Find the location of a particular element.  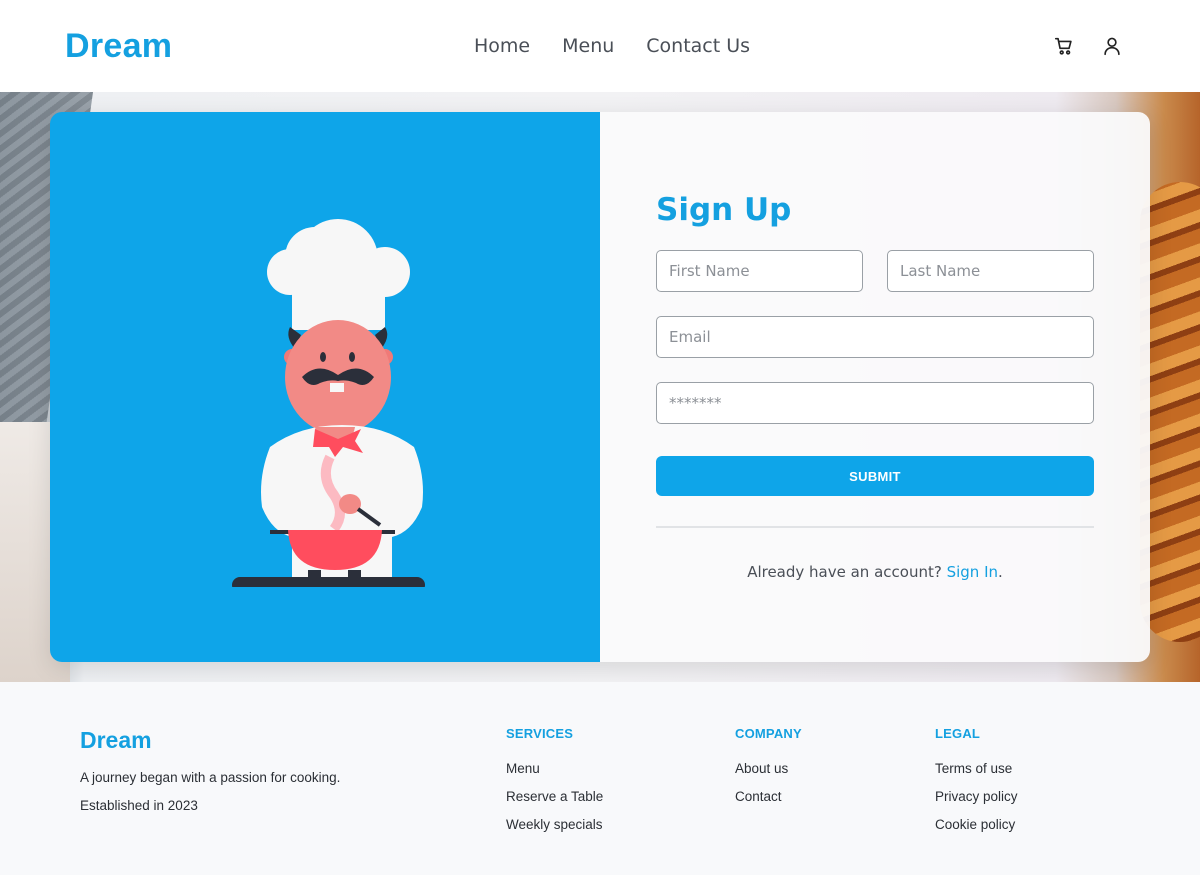

signin-prompt-text: Already have an account? is located at coordinates (844, 572).